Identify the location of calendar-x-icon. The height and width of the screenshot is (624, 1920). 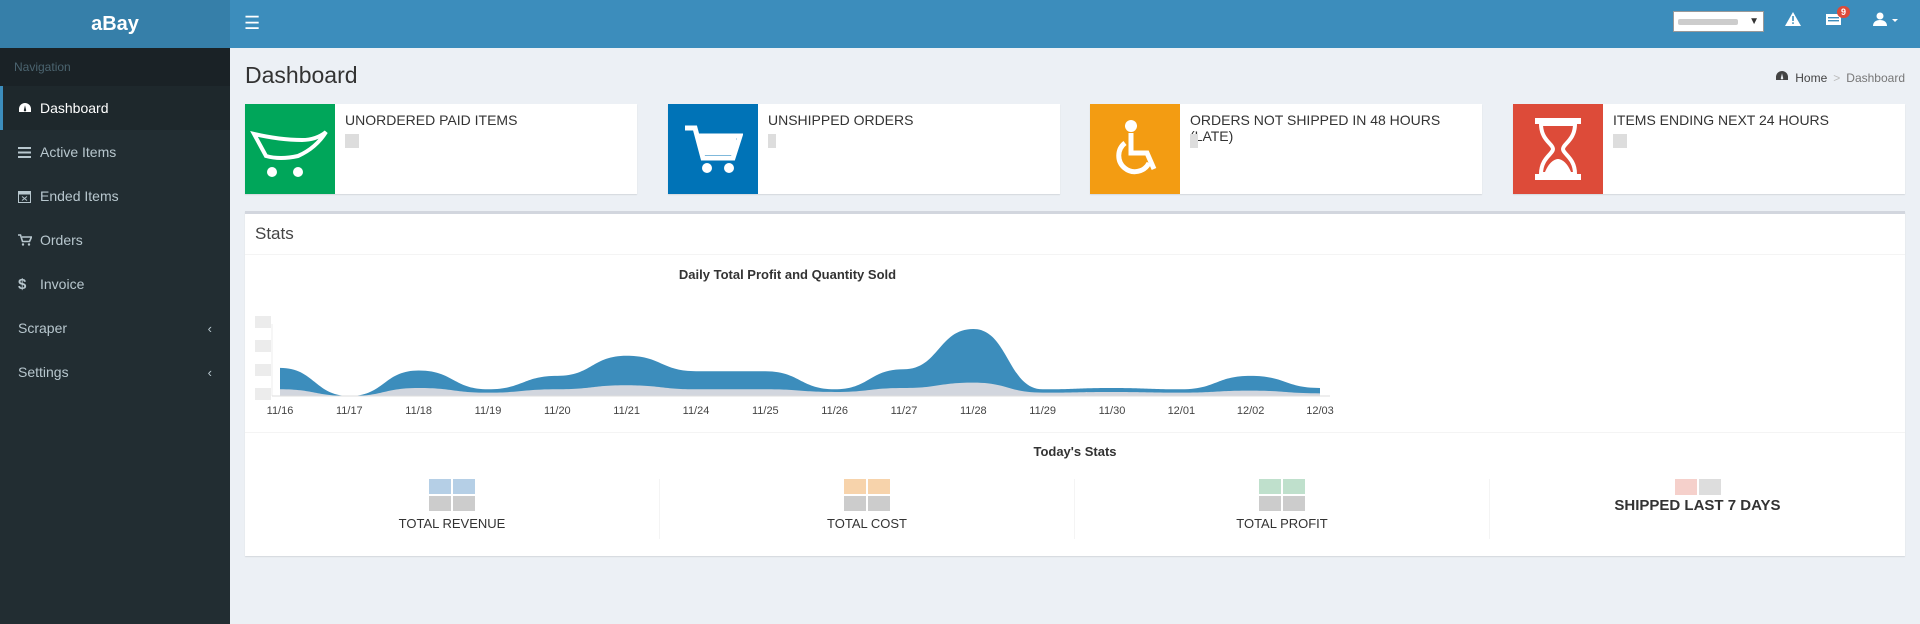
(29, 196).